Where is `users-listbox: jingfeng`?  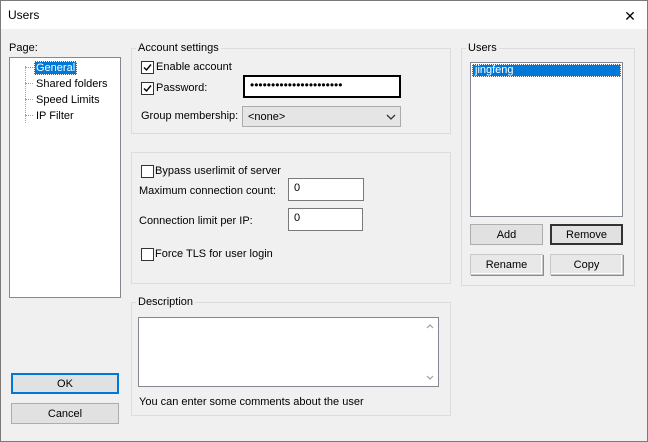
users-listbox: jingfeng is located at coordinates (546, 139).